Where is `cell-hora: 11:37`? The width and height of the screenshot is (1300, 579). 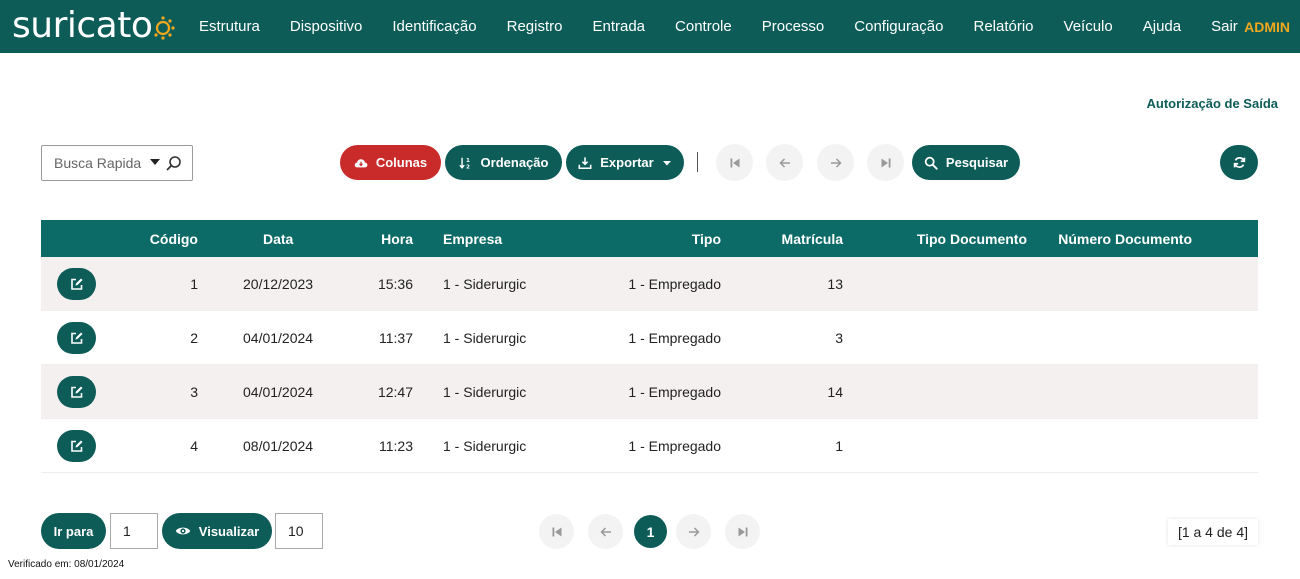 cell-hora: 11:37 is located at coordinates (396, 338).